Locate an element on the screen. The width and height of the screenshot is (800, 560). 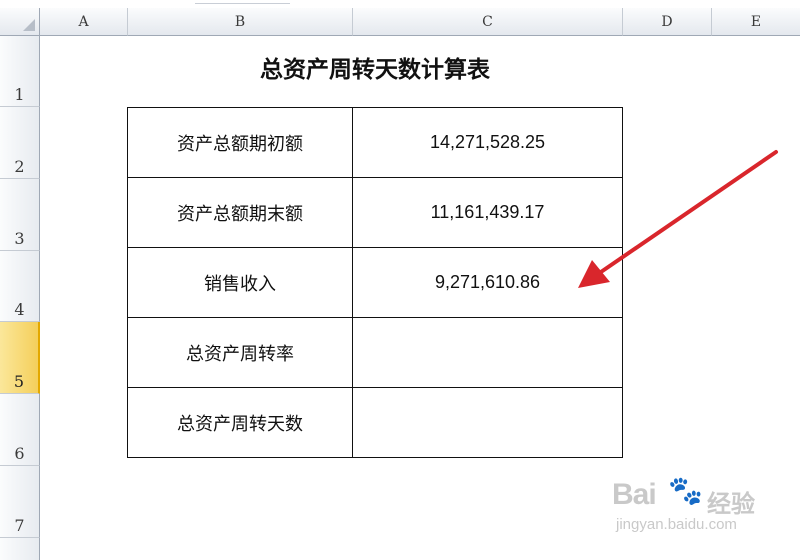
row-header-5: 5 is located at coordinates (20, 358).